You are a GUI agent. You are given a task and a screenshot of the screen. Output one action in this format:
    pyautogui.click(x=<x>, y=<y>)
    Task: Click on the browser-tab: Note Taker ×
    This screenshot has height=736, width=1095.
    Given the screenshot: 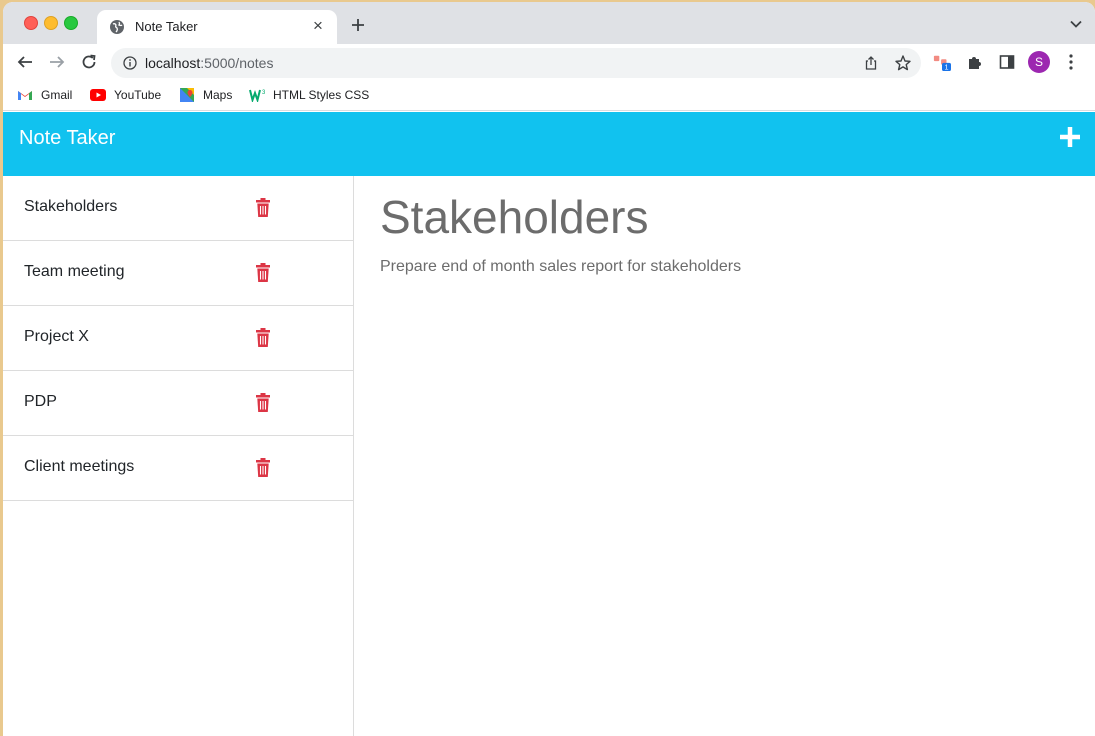 What is the action you would take?
    pyautogui.click(x=217, y=27)
    